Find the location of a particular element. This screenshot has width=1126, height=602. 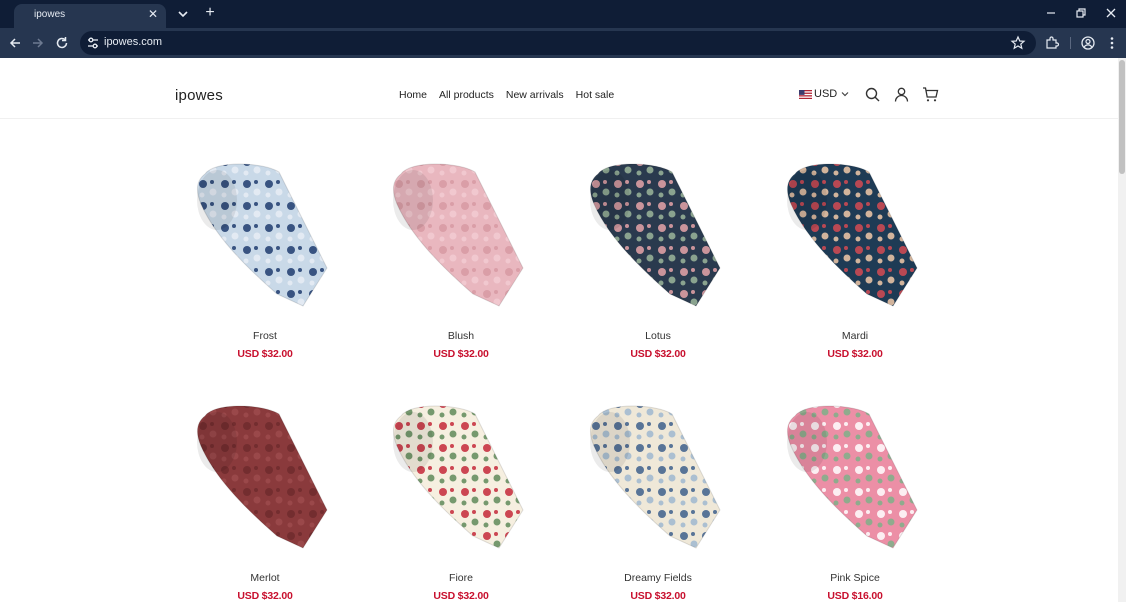

us-flag-icon is located at coordinates (805, 94).